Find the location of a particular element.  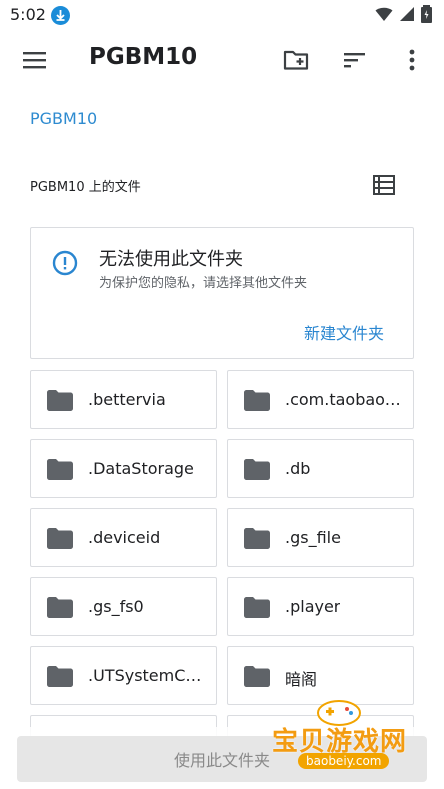

status-bar: 5:02 is located at coordinates (222, 15).